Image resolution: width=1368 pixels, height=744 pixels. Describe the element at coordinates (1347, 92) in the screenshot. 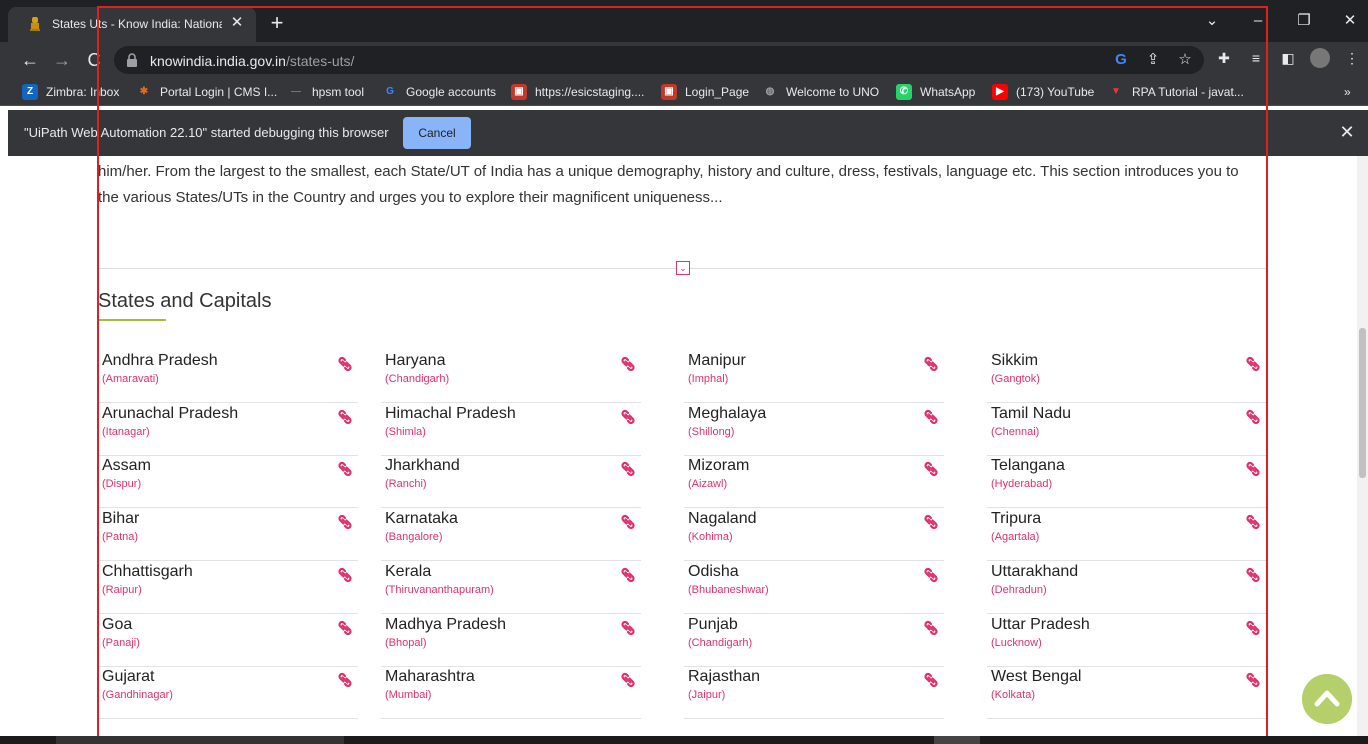

I see `bookmarks-overflow-icon: »` at that location.